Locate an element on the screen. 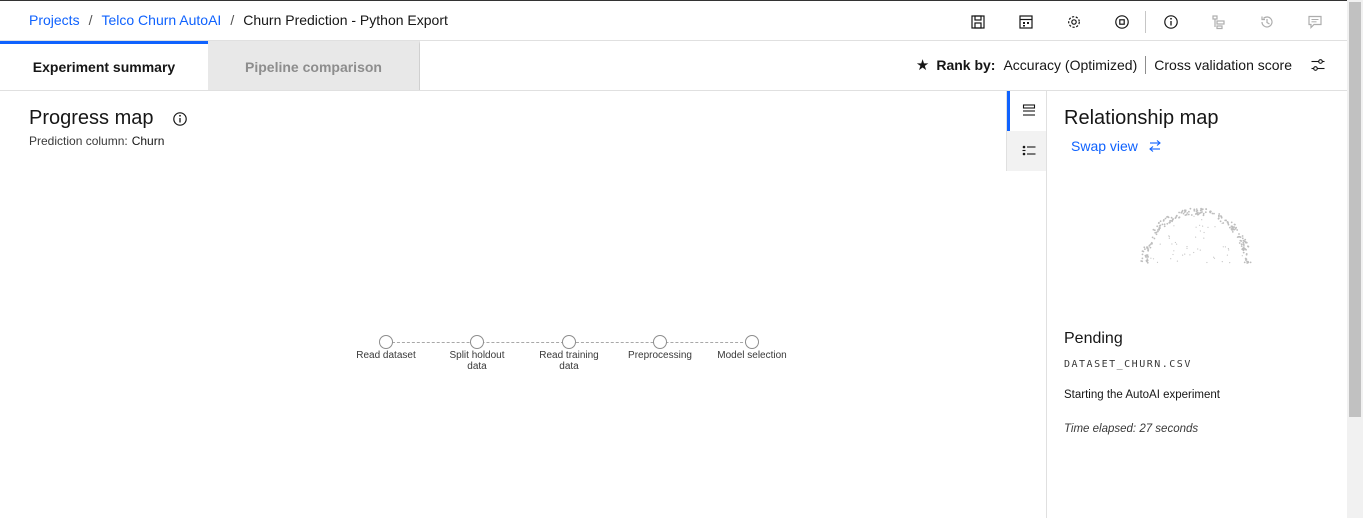  sliders-icon is located at coordinates (1318, 65).